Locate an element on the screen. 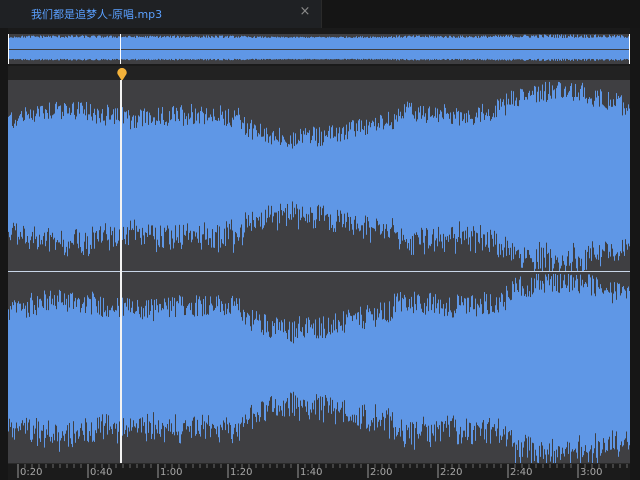 Image resolution: width=640 pixels, height=480 pixels. tab-bar: 我们都是追梦人-原唱.mp3 × is located at coordinates (320, 14).